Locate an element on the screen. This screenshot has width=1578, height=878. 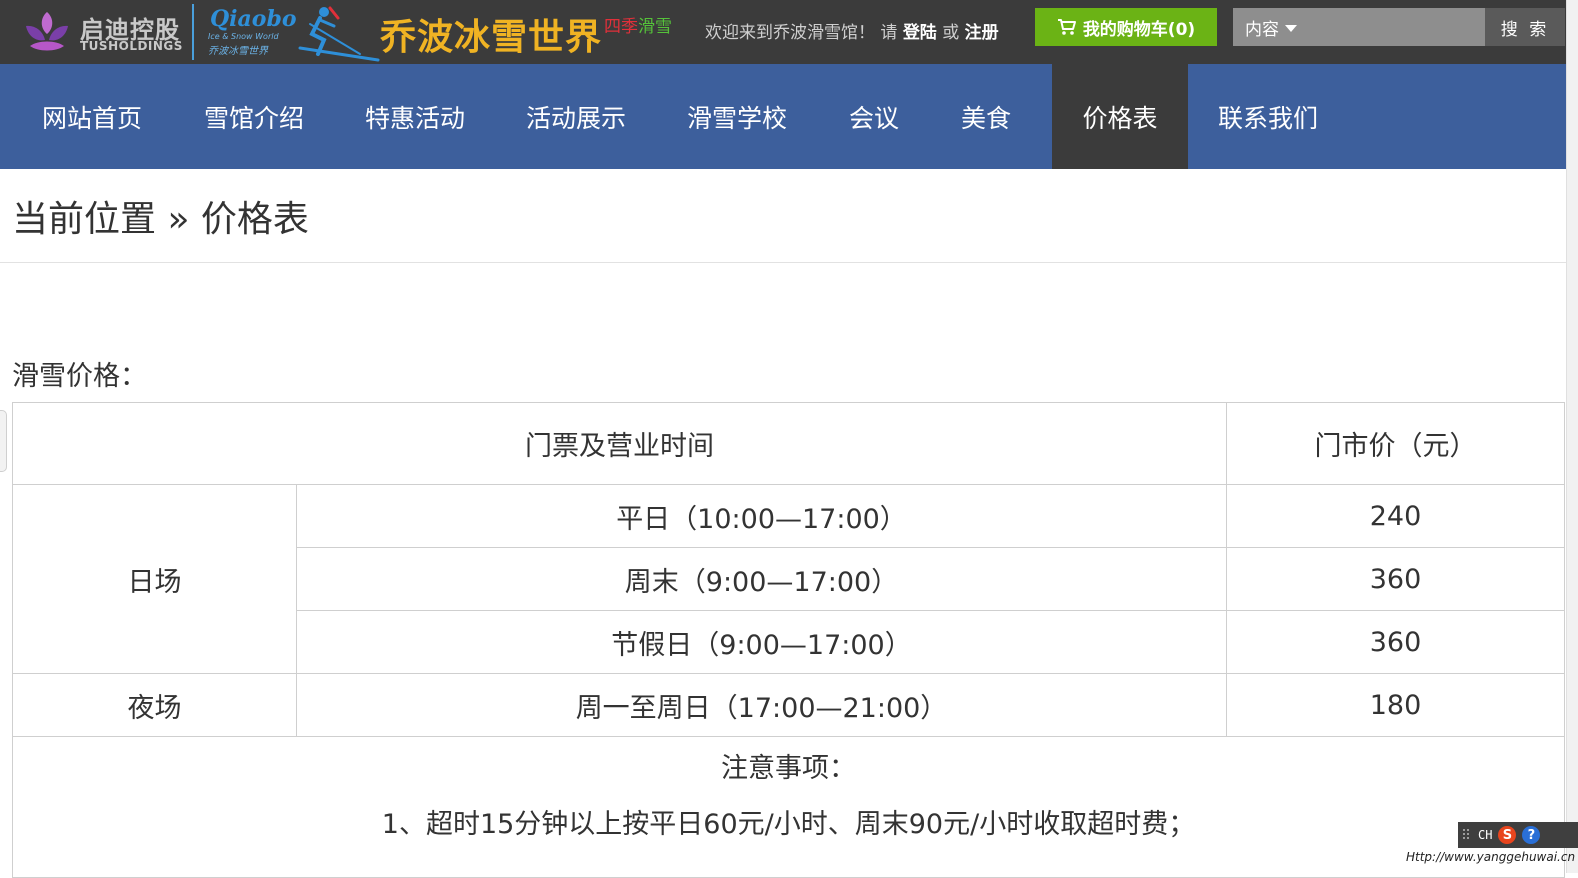
sogou-icon: S is located at coordinates (1507, 835).